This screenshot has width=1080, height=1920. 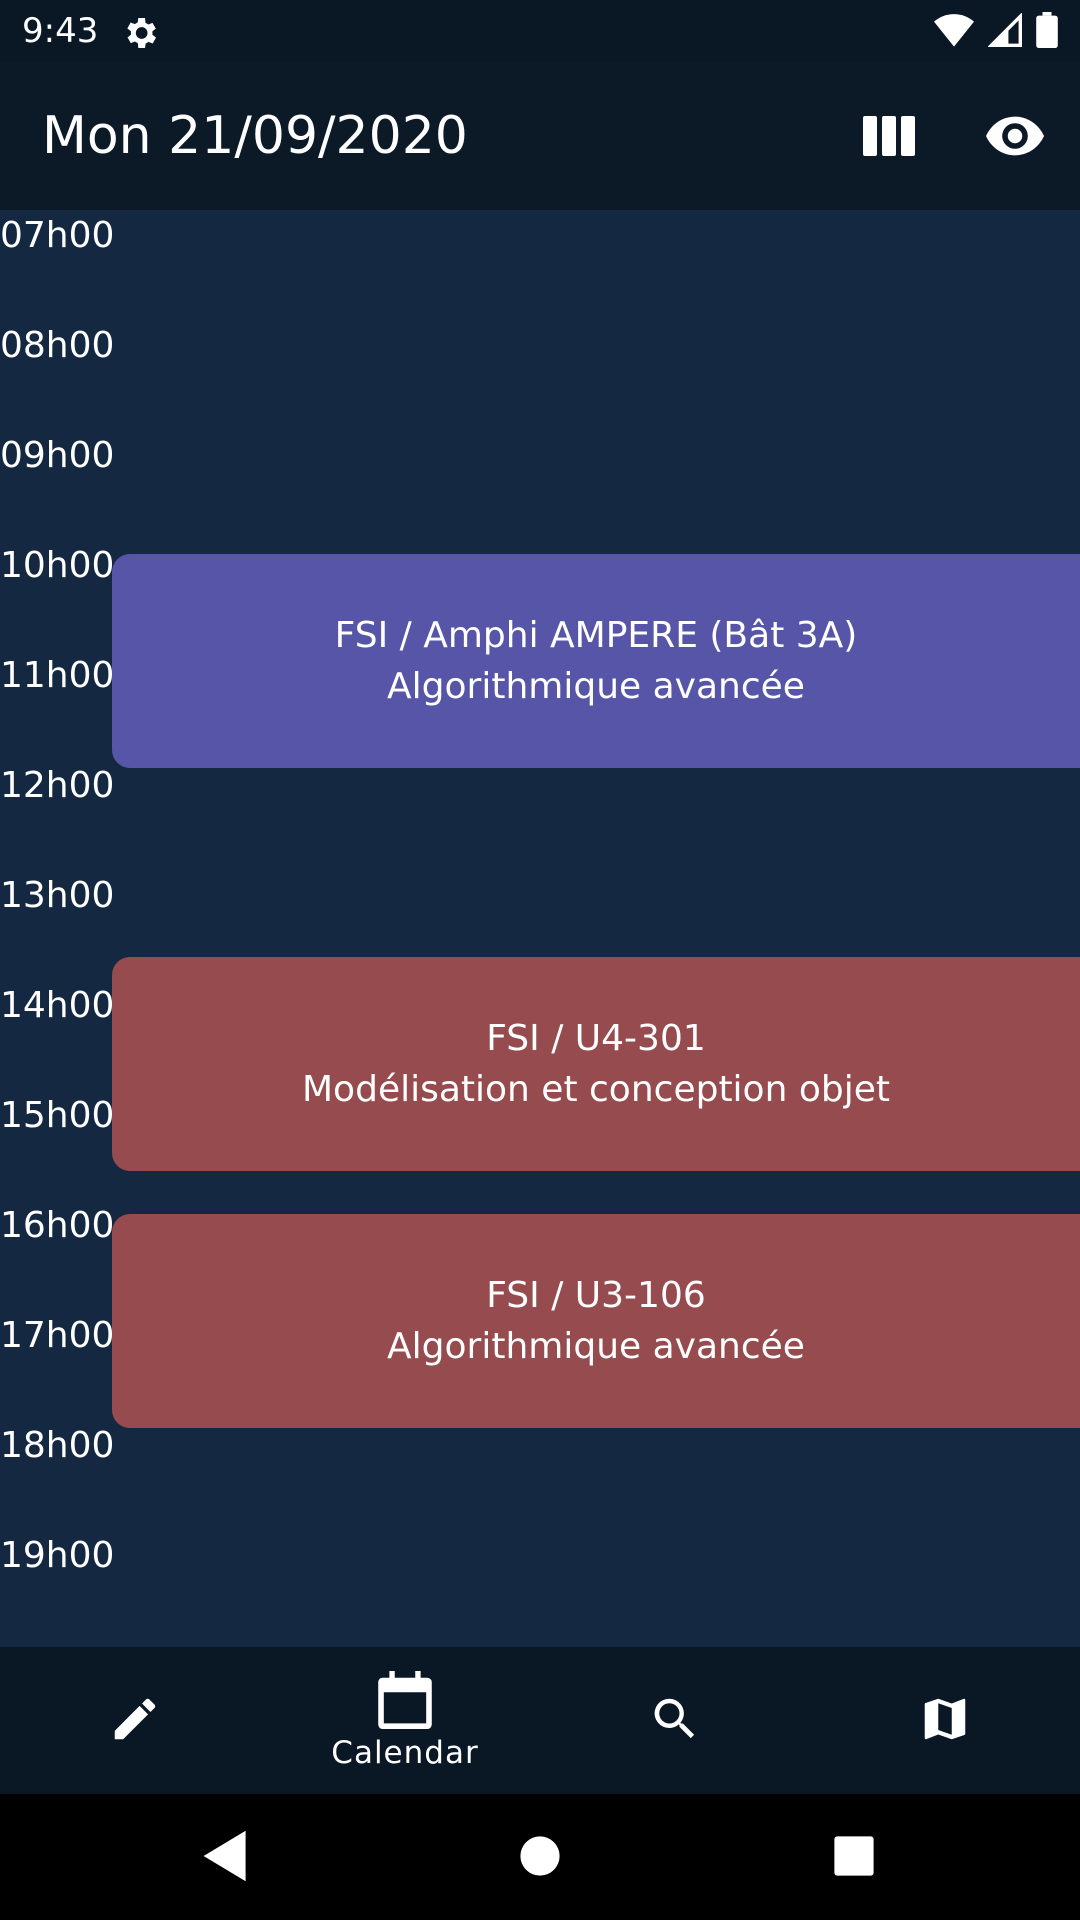 I want to click on nav-label-calendar: Calendar, so click(x=405, y=1752).